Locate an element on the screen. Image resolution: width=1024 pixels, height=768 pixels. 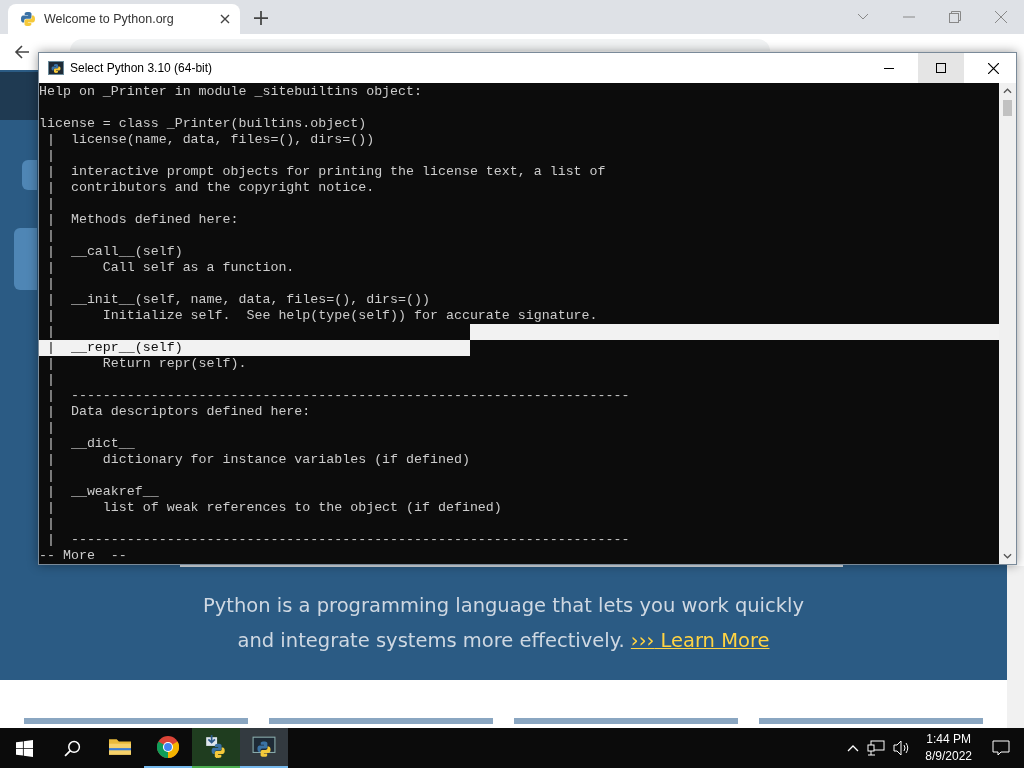
console-line: | Data descriptors defined here: is located at coordinates (178, 412).